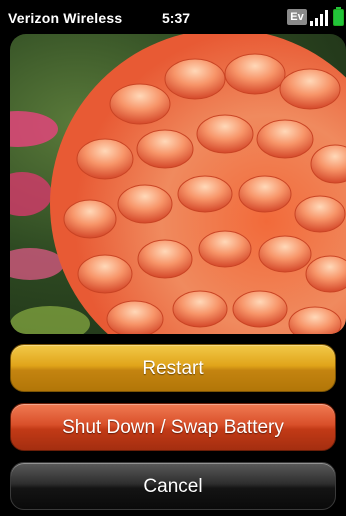 Image resolution: width=346 pixels, height=516 pixels. Describe the element at coordinates (297, 17) in the screenshot. I see `network-type-badge: Ev` at that location.